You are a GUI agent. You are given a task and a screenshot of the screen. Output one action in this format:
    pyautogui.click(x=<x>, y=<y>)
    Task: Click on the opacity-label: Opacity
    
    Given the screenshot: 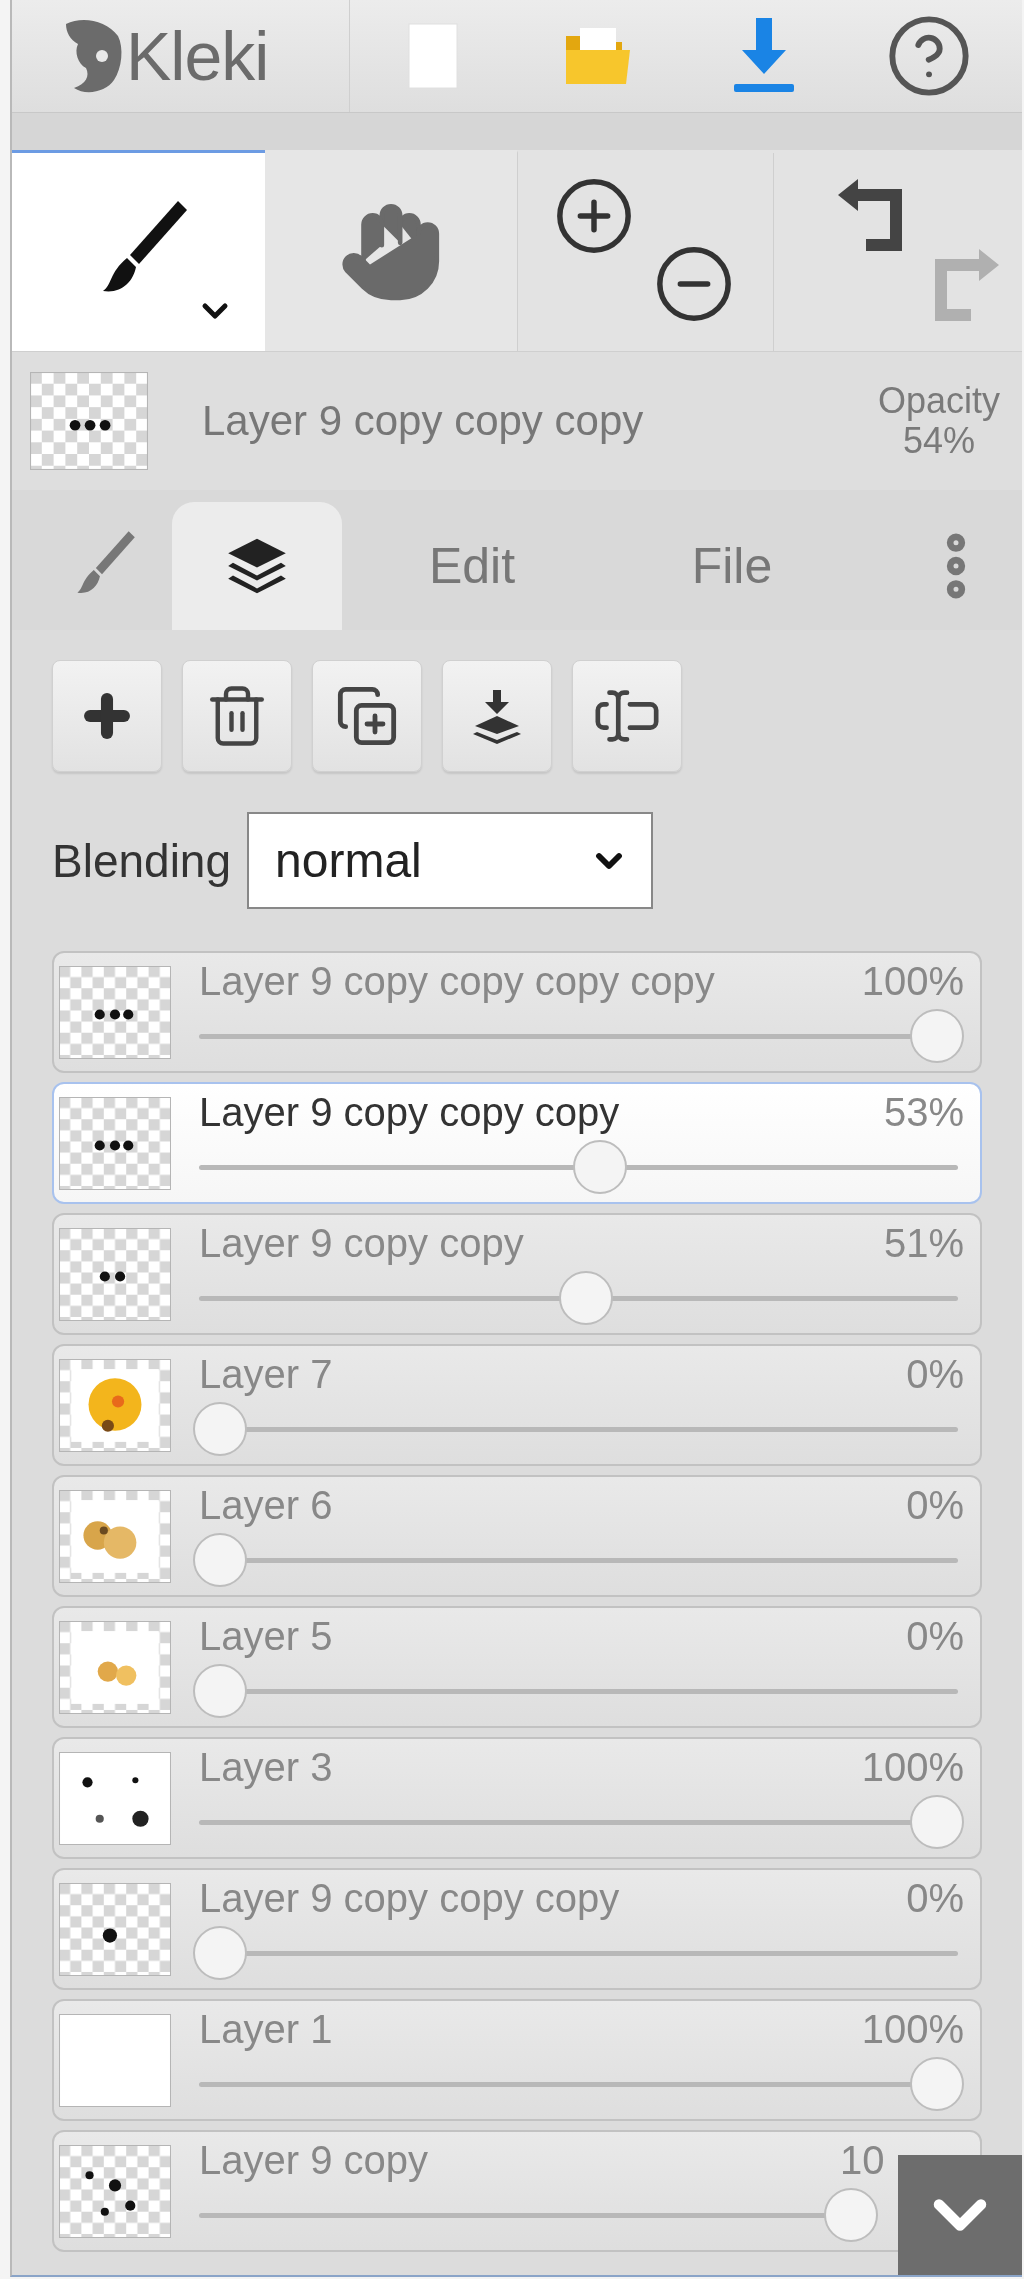 What is the action you would take?
    pyautogui.click(x=938, y=401)
    